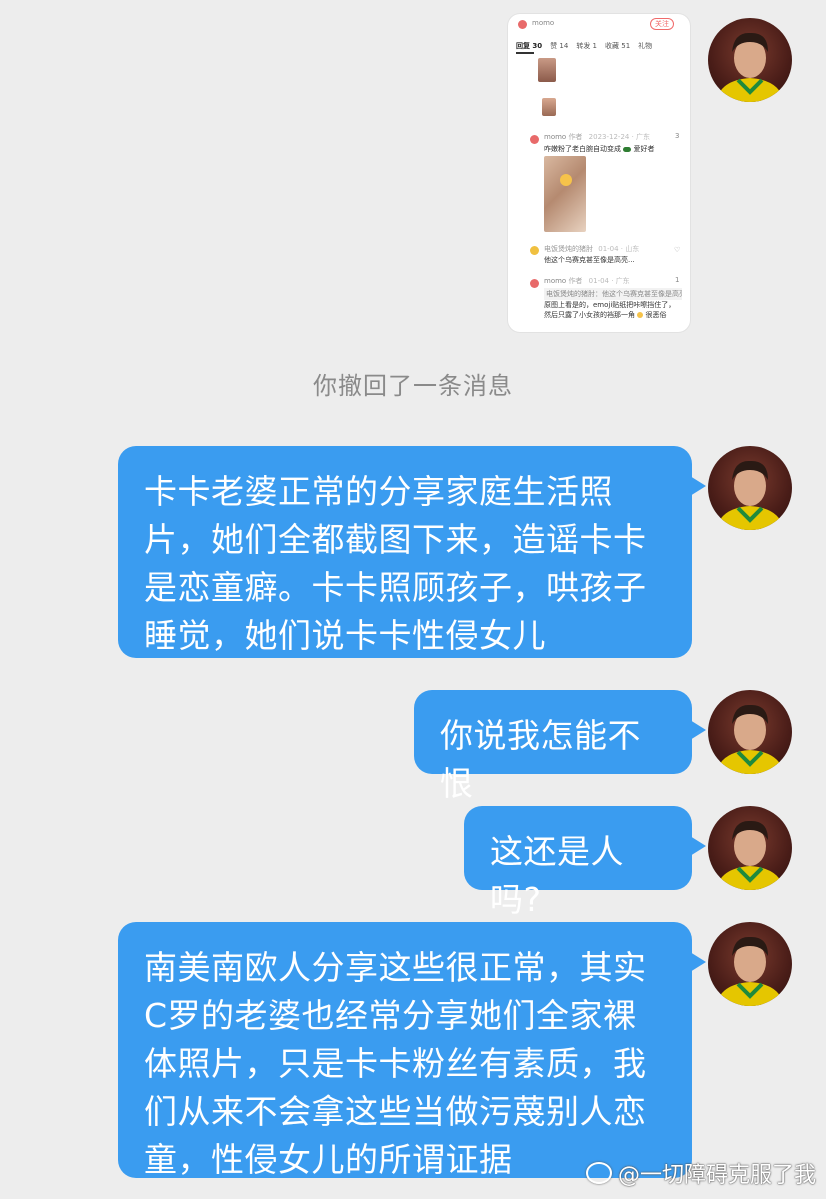 Image resolution: width=826 pixels, height=1199 pixels. I want to click on comment-text-tail: 很恶俗, so click(656, 315).